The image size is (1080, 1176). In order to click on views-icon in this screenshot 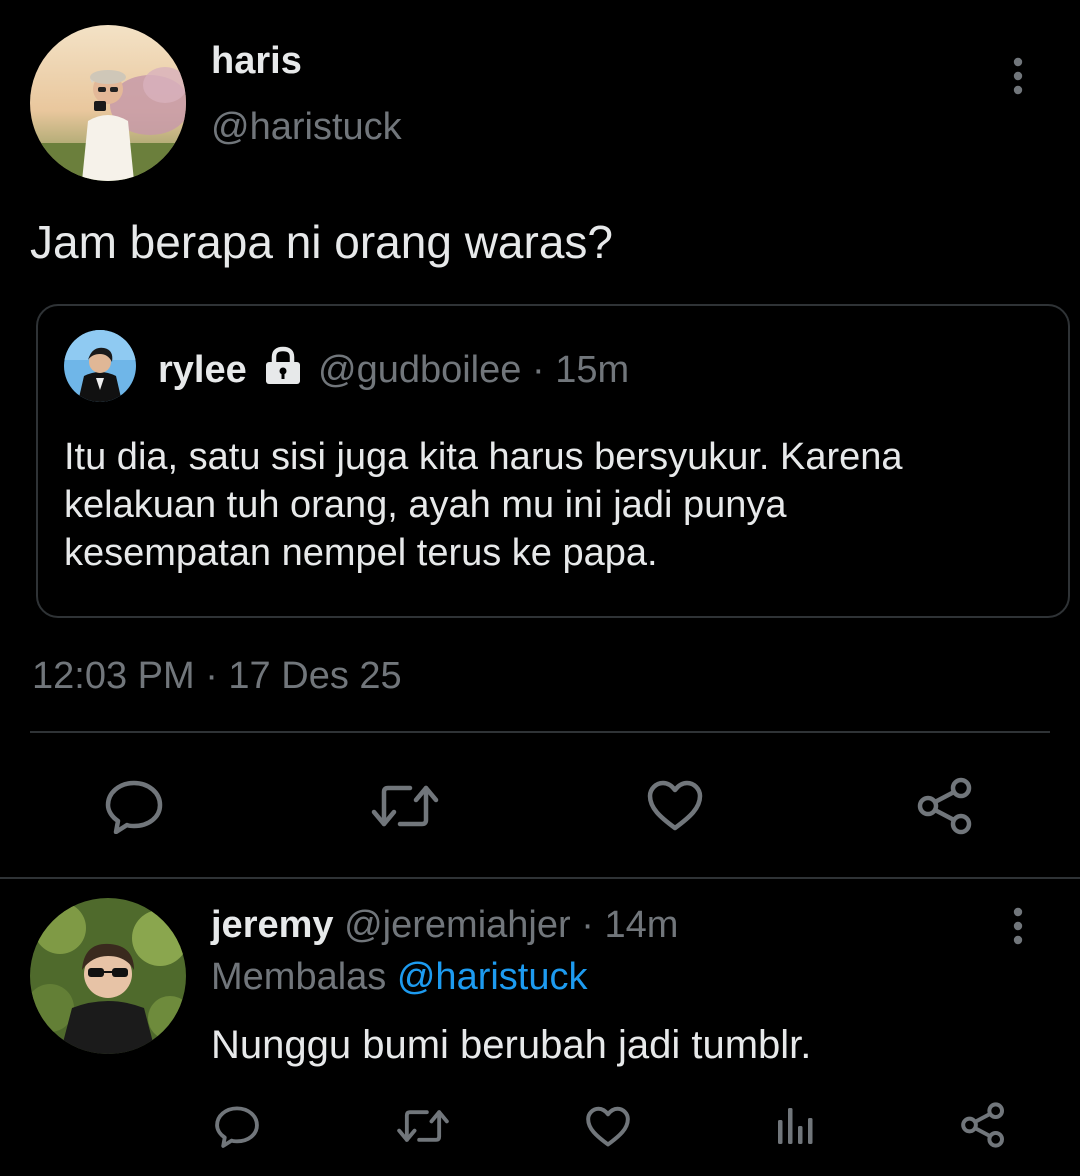, I will do `click(796, 1125)`.